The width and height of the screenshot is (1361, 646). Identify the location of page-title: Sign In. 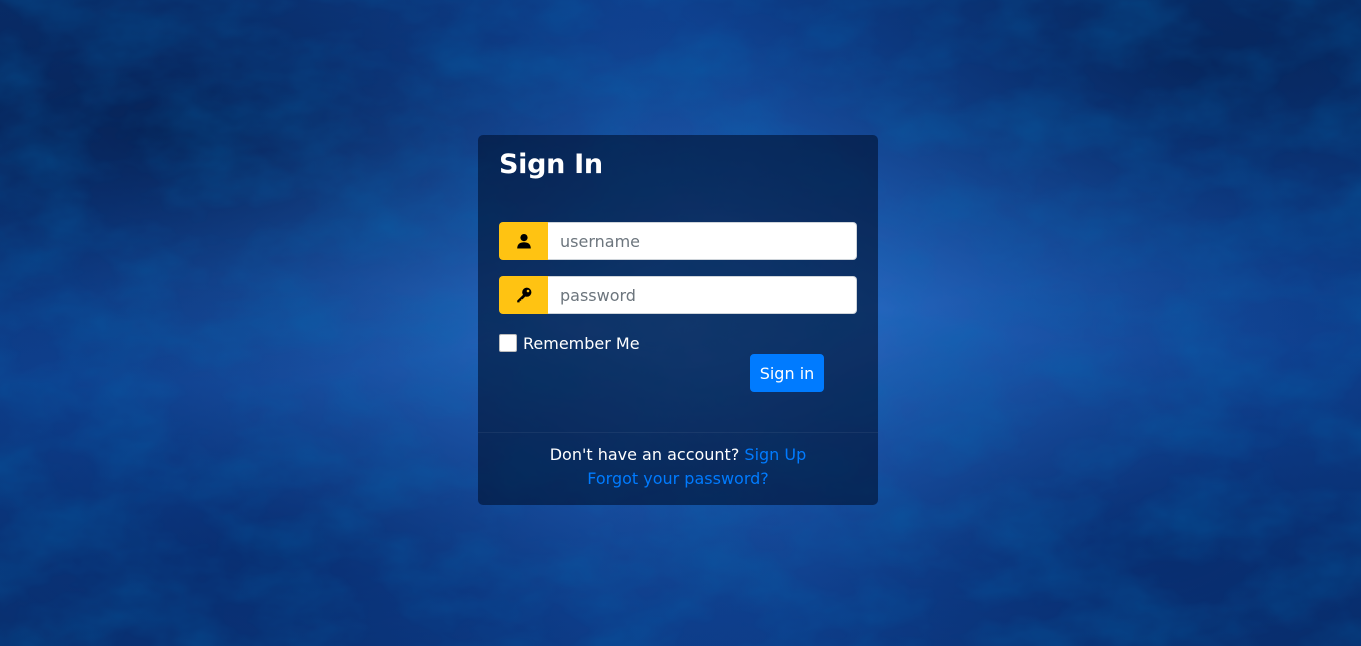
(551, 164).